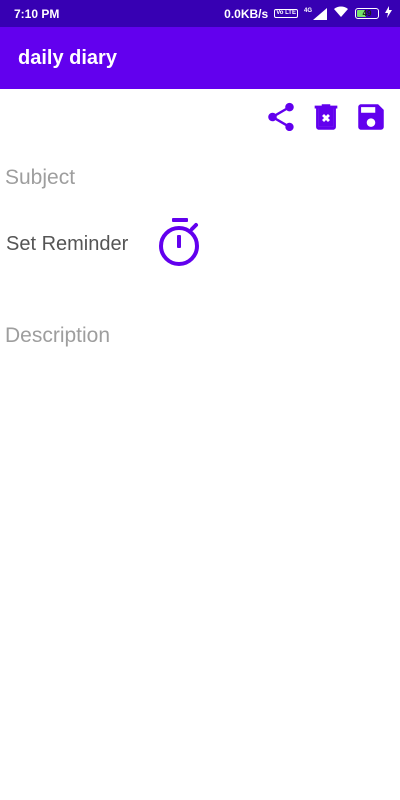  I want to click on app-bar: daily diary, so click(200, 58).